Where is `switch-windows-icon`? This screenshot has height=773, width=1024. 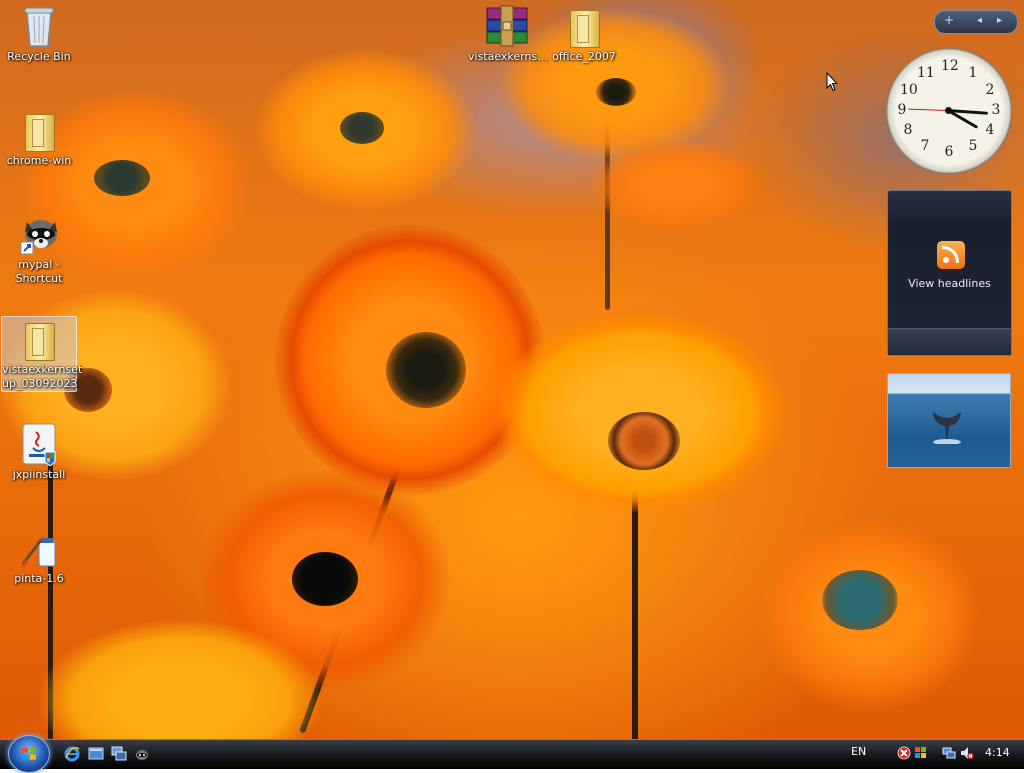 switch-windows-icon is located at coordinates (119, 754).